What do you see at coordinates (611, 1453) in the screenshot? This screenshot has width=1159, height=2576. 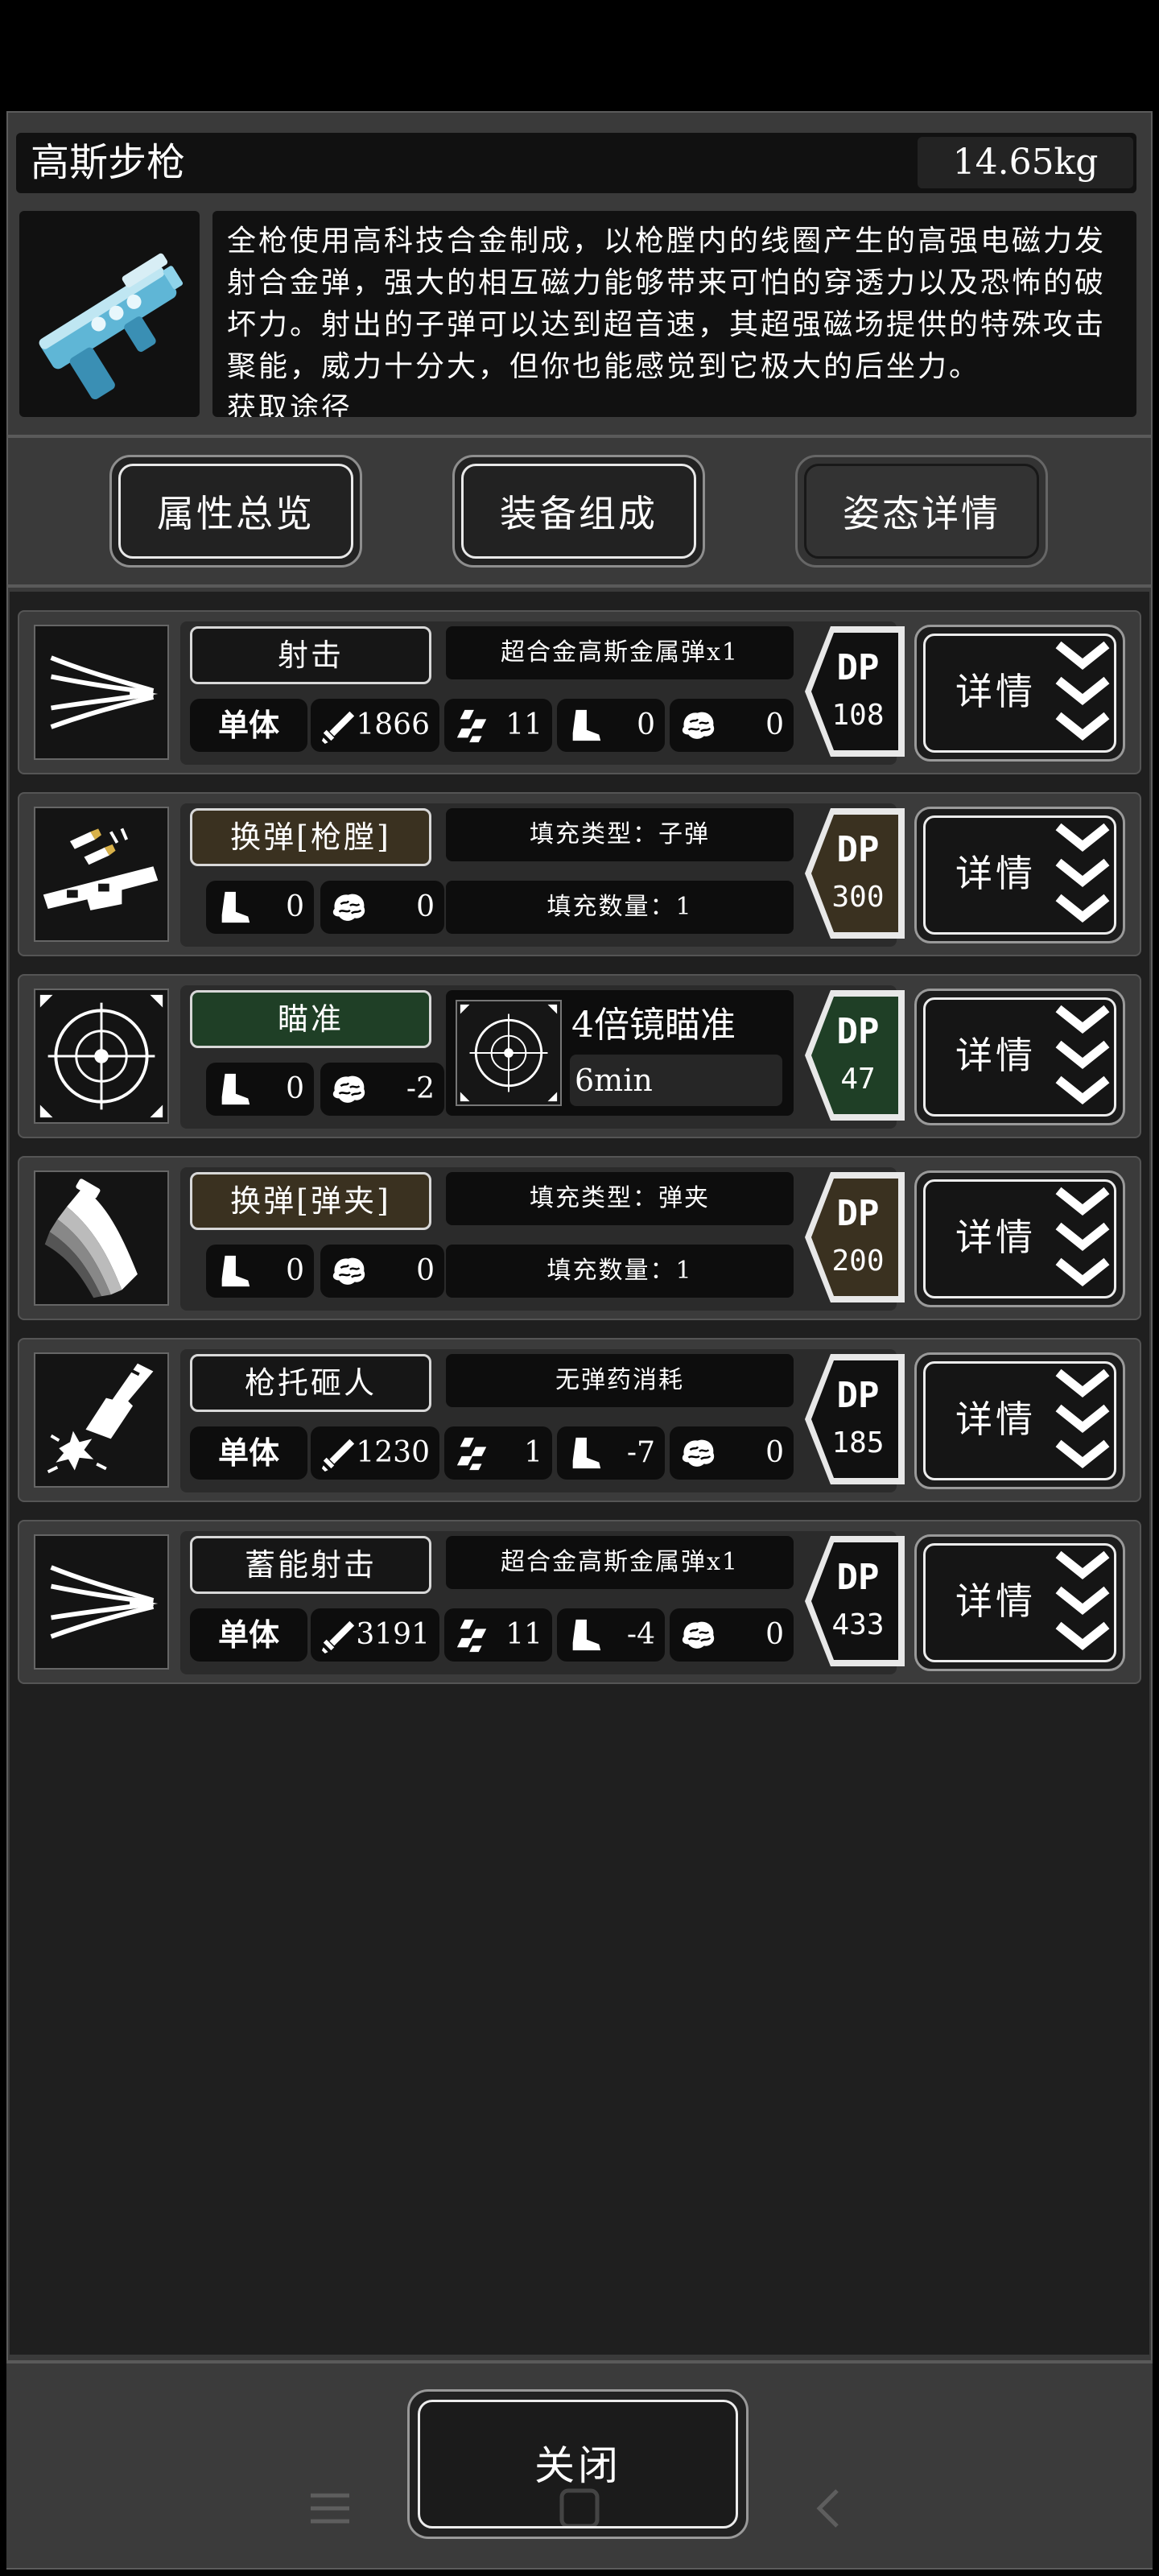 I see `move-stat: -7` at bounding box center [611, 1453].